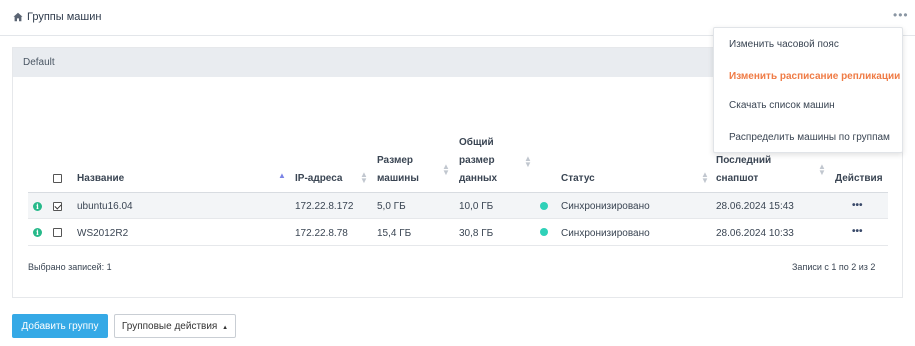 This screenshot has width=915, height=346. Describe the element at coordinates (57, 178) in the screenshot. I see `select-all-checkbox` at that location.